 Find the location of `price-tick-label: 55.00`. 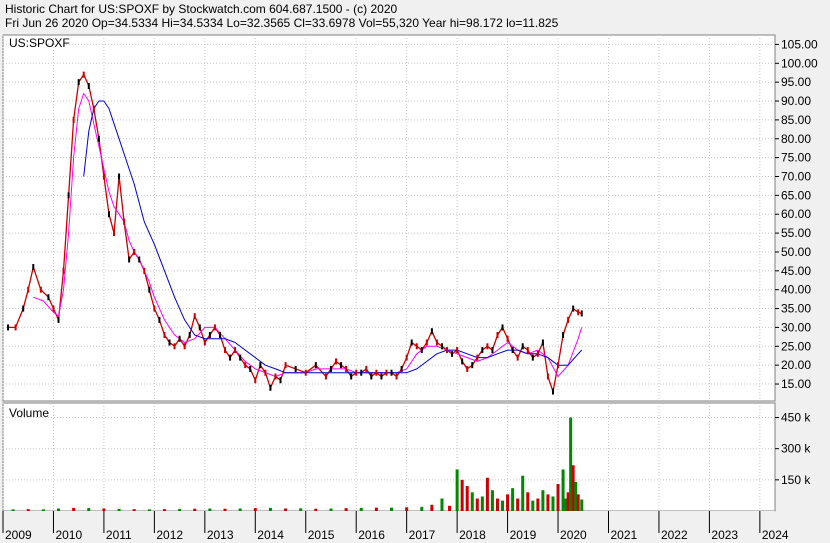

price-tick-label: 55.00 is located at coordinates (796, 233).